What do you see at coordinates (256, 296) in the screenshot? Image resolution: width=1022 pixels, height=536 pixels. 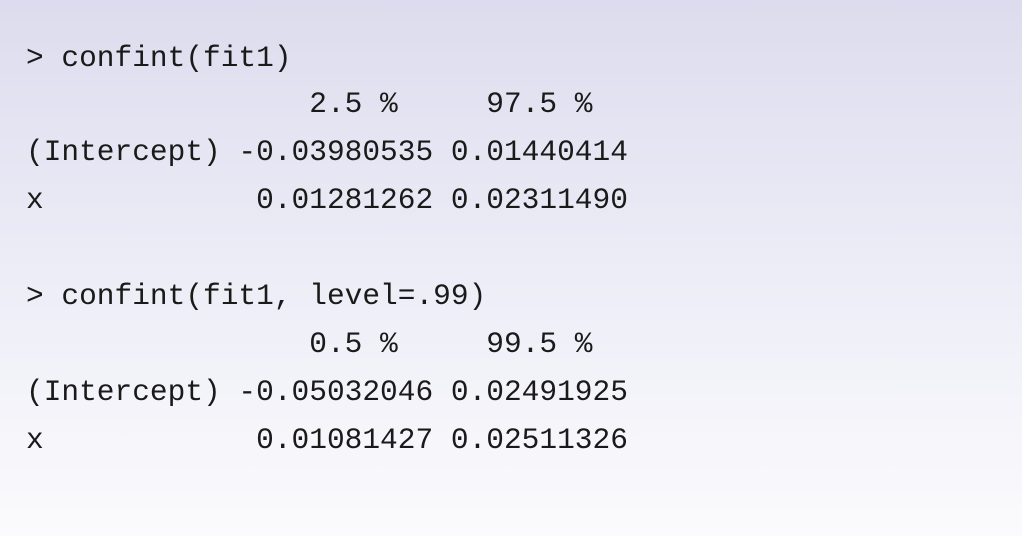 I see `command-line: > confint(fit1, level=.99)` at bounding box center [256, 296].